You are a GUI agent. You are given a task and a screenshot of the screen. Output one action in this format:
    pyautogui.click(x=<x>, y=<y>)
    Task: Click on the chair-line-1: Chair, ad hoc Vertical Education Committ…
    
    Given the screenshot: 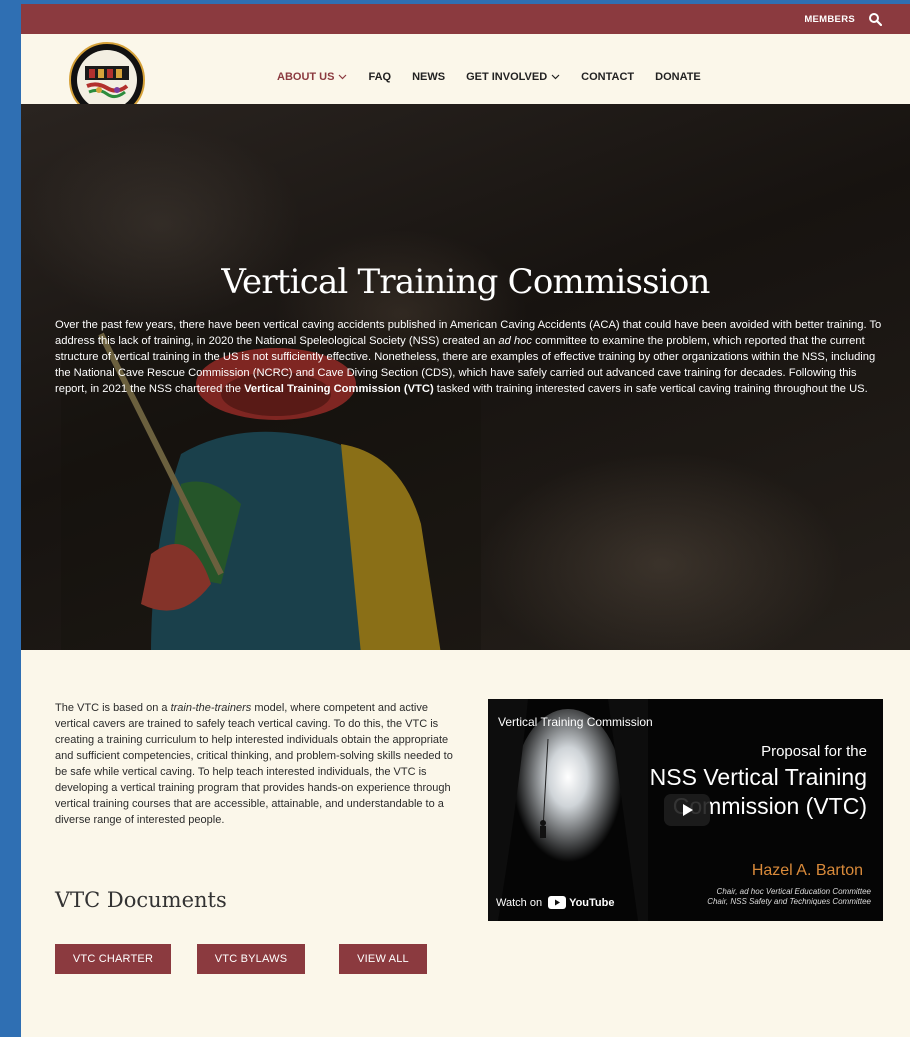 What is the action you would take?
    pyautogui.click(x=793, y=891)
    